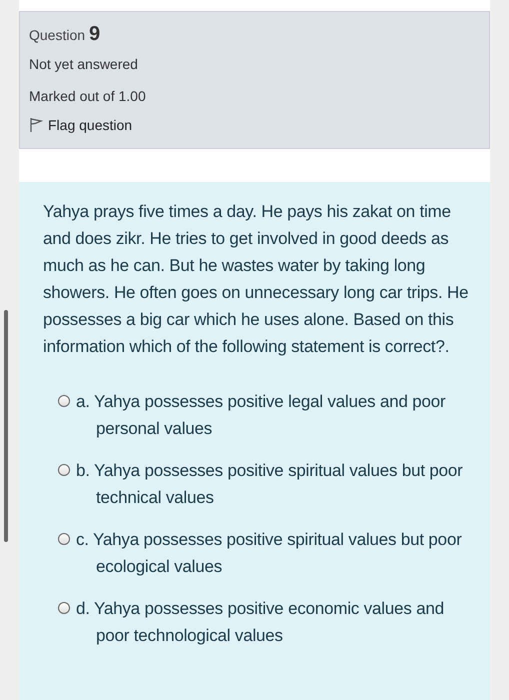 The width and height of the screenshot is (509, 700). Describe the element at coordinates (90, 125) in the screenshot. I see `flag-question-link: Flag question` at that location.